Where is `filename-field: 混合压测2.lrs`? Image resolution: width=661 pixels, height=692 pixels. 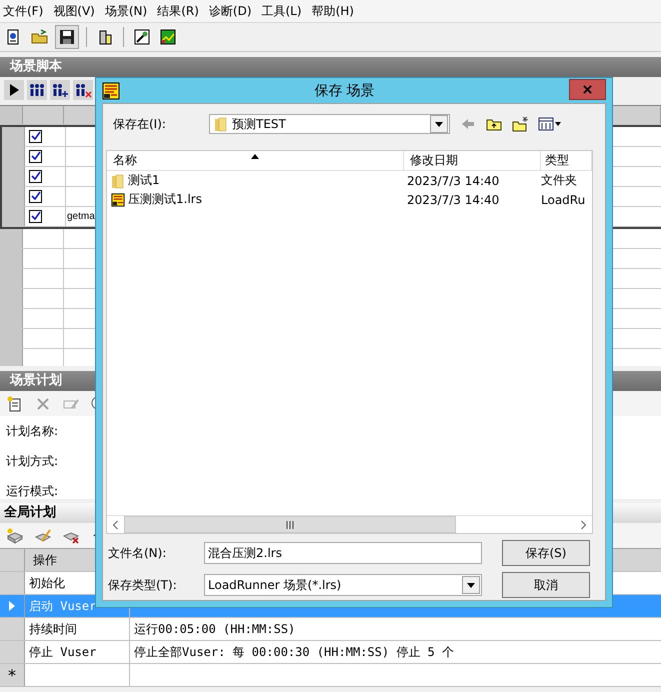 filename-field: 混合压测2.lrs is located at coordinates (343, 553).